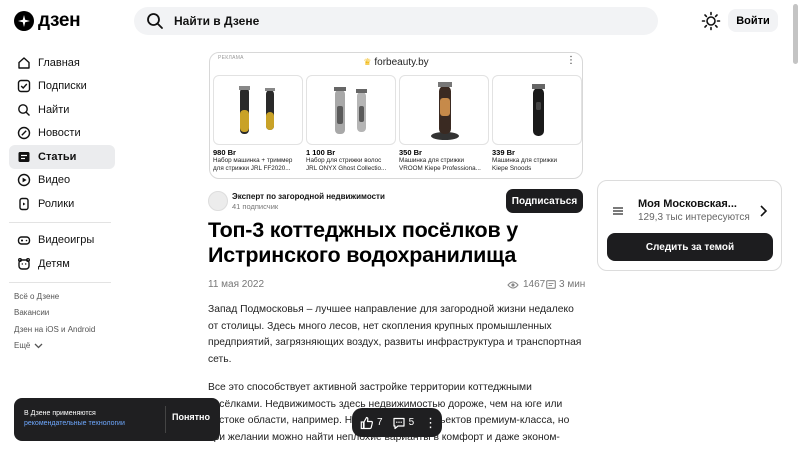 This screenshot has width=800, height=449. I want to click on sidebar-item-videogames: Видеоигры, so click(62, 241).